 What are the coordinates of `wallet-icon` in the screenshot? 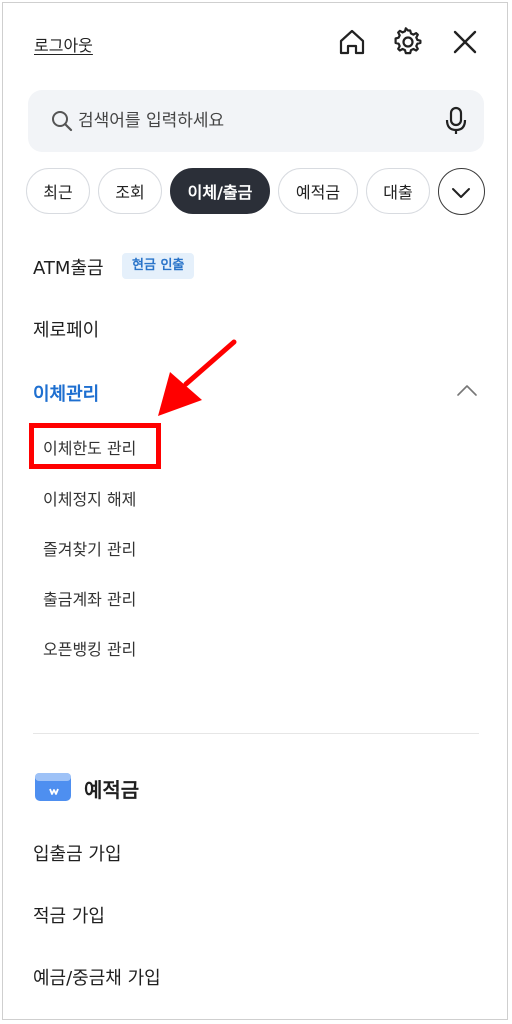 It's located at (53, 787).